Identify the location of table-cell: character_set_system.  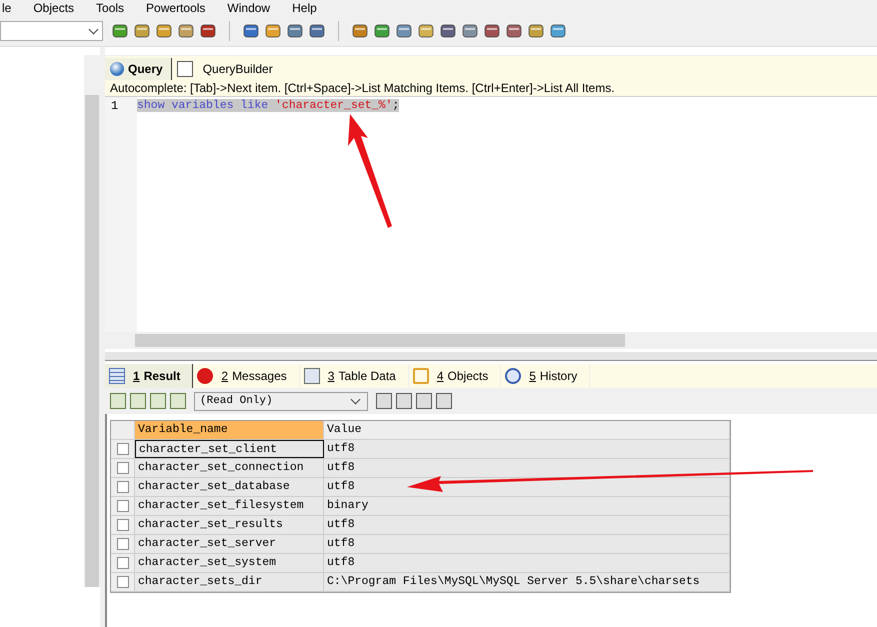
(229, 563).